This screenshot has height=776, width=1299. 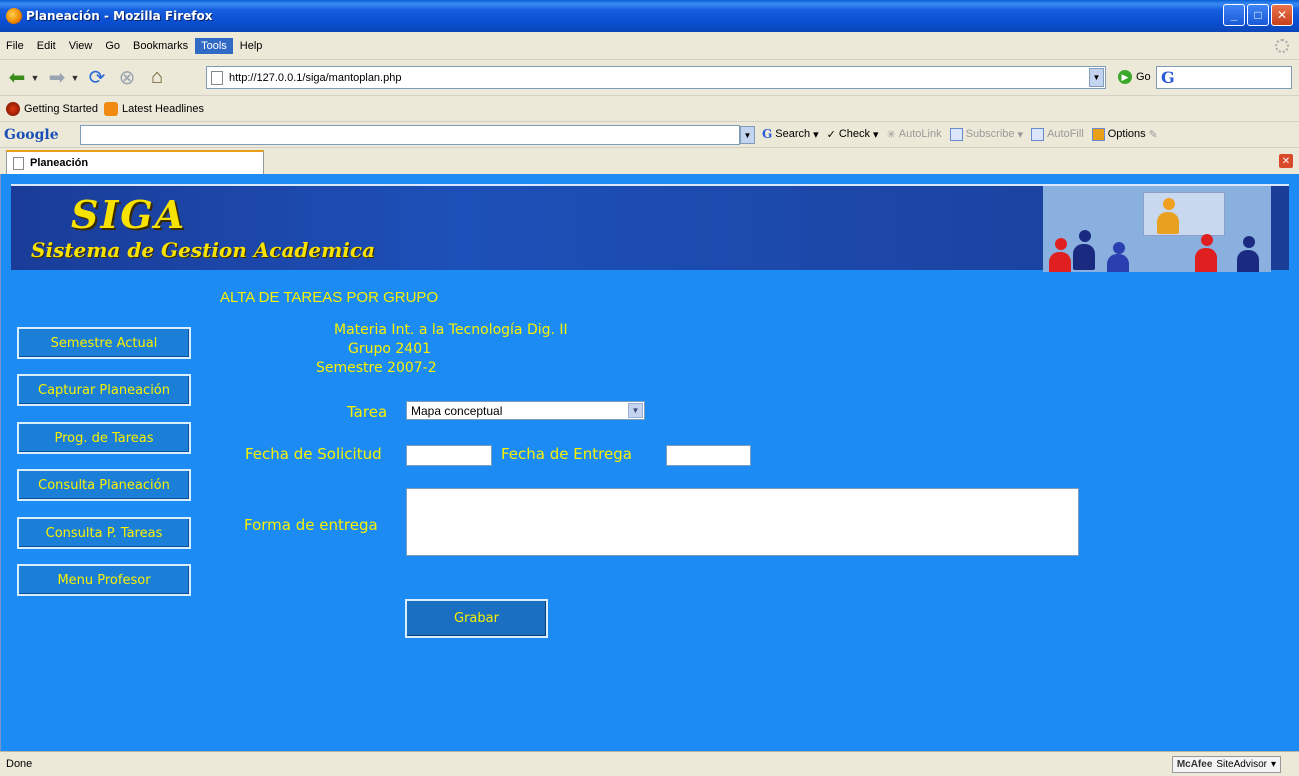 I want to click on grupo-label: Grupo 2401, so click(x=390, y=349).